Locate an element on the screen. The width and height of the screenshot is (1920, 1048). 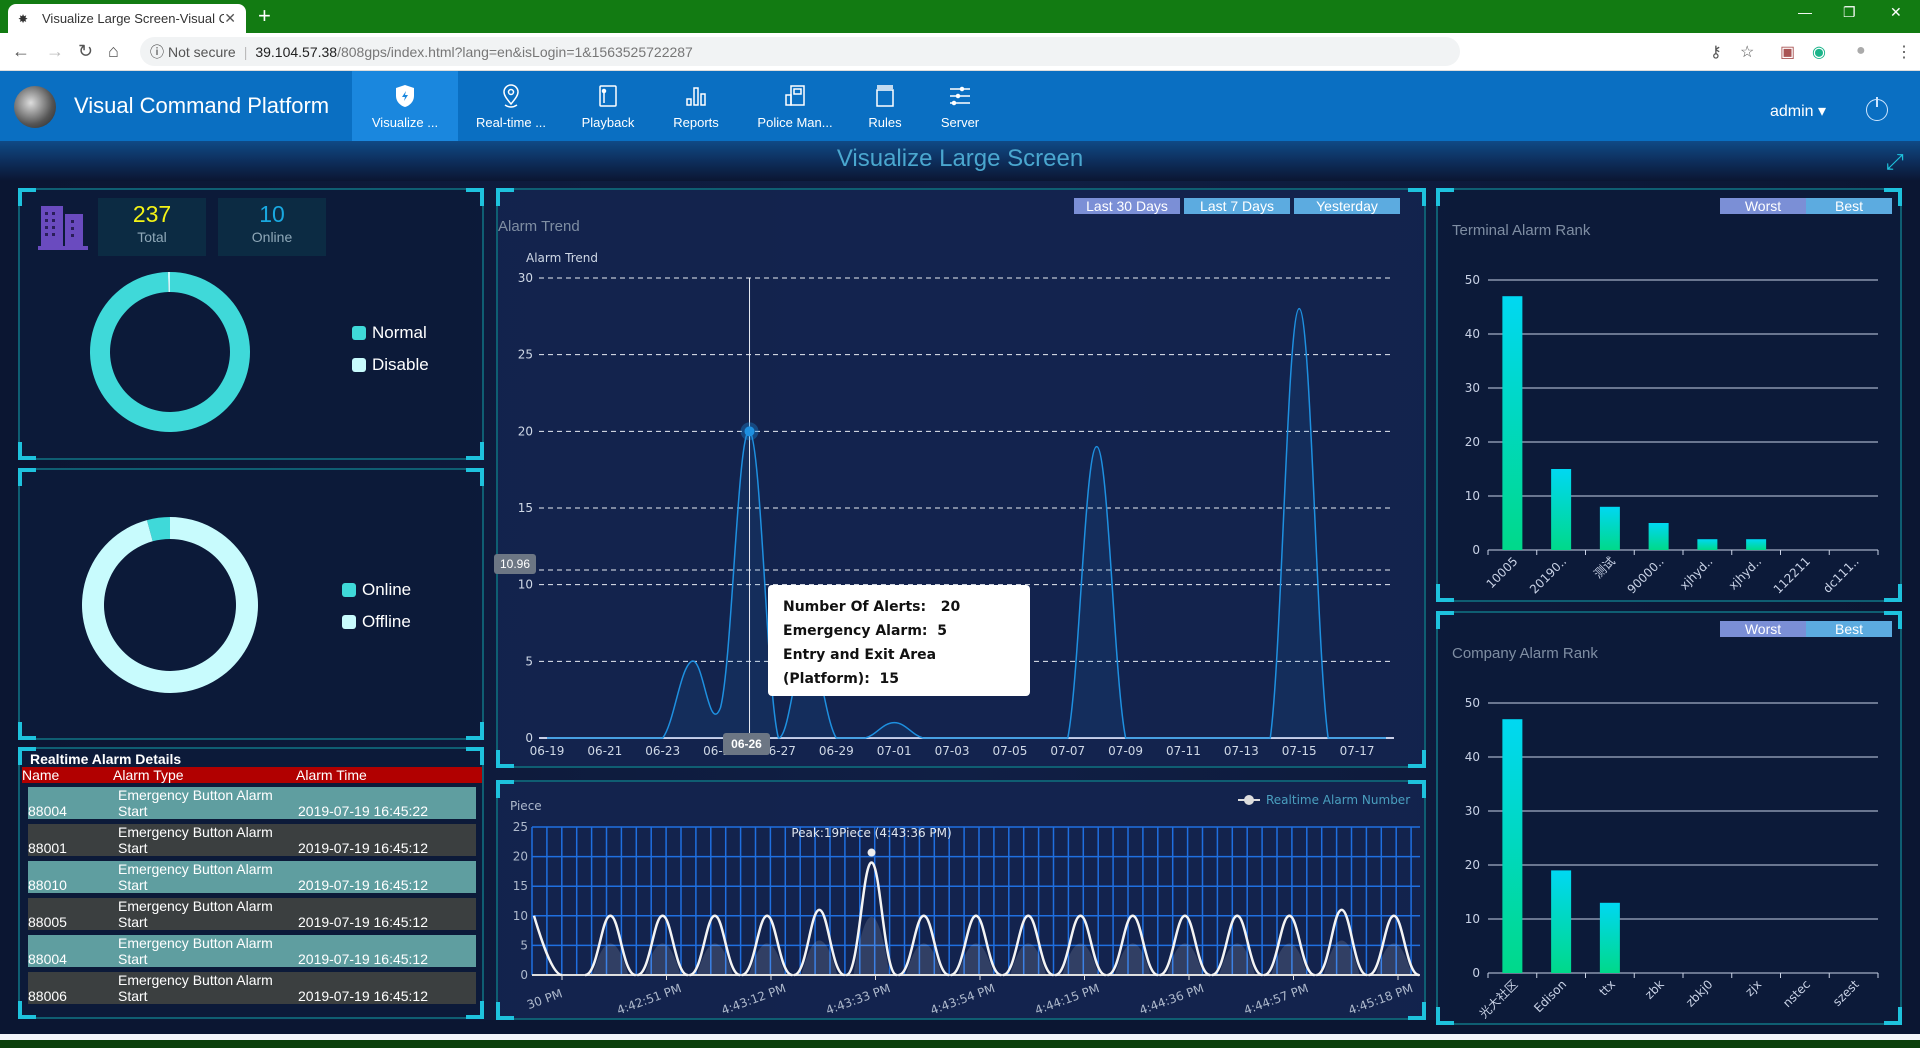
x-tick-label: 光大社区 is located at coordinates (1498, 999).